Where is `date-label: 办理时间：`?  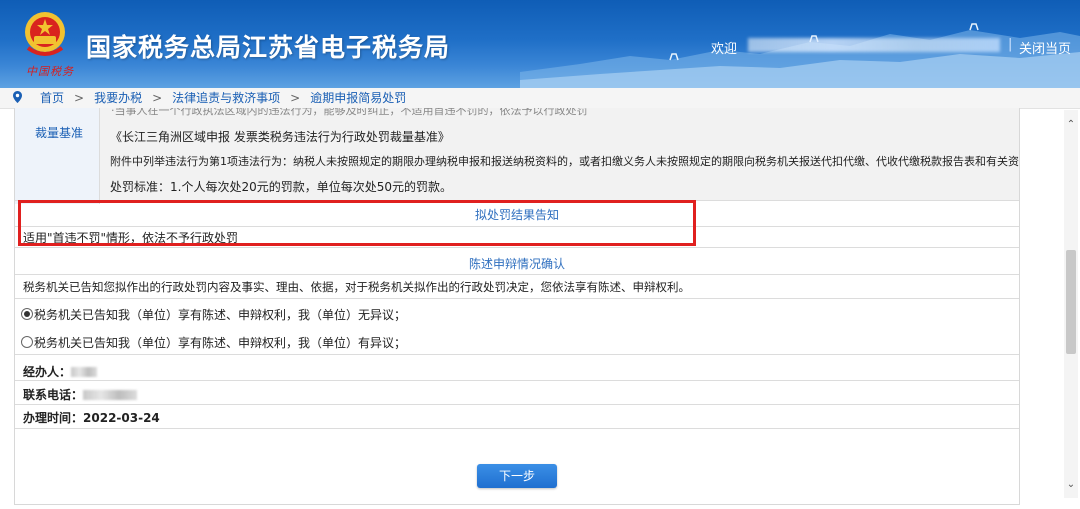
date-label: 办理时间： is located at coordinates (53, 418).